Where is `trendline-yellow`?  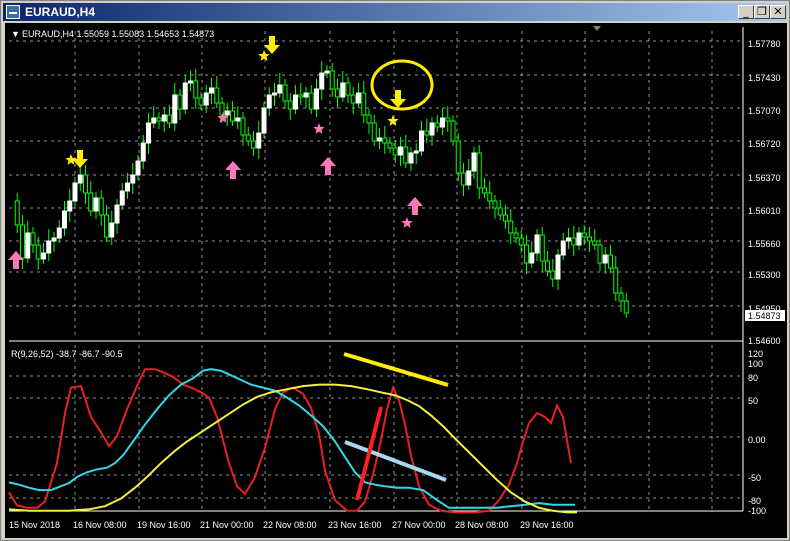
trendline-yellow is located at coordinates (396, 369).